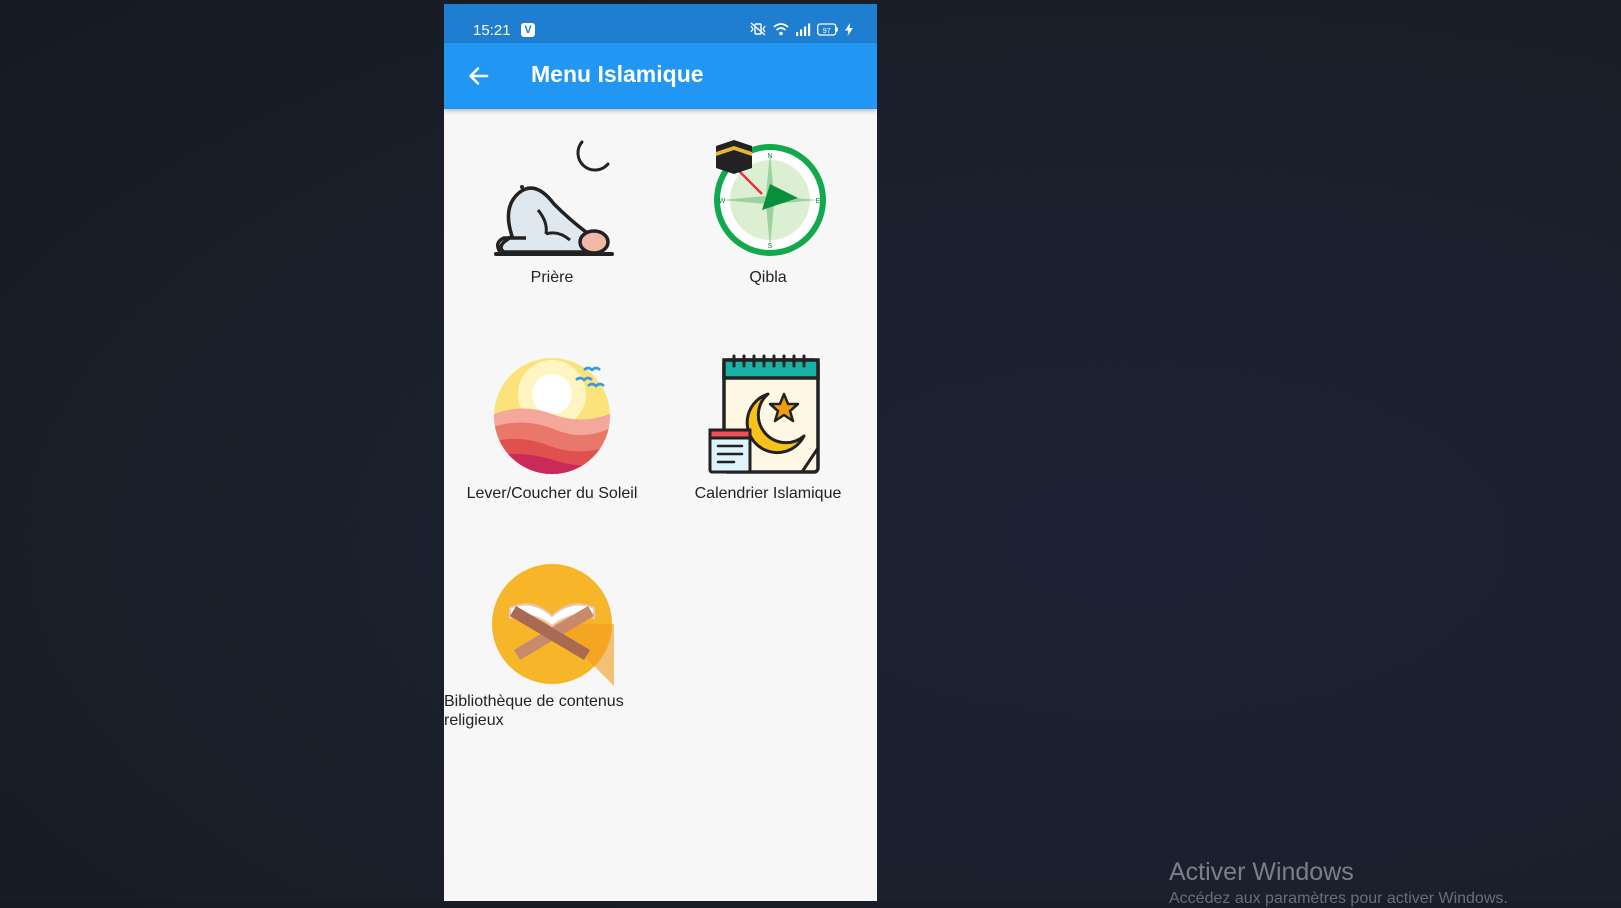 The image size is (1621, 908). I want to click on kaaba-compass-icon: N E S W, so click(770, 198).